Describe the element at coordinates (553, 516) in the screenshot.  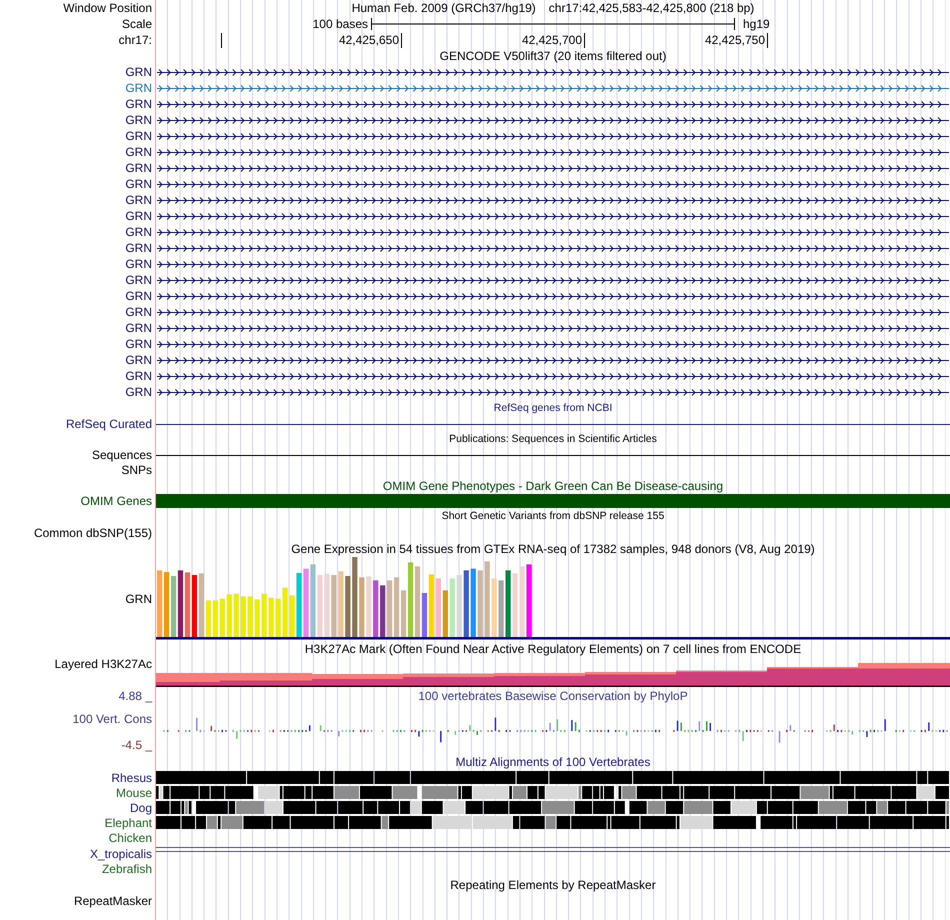
I see `track-title: Short Genetic Variants from dbSNP release 155` at that location.